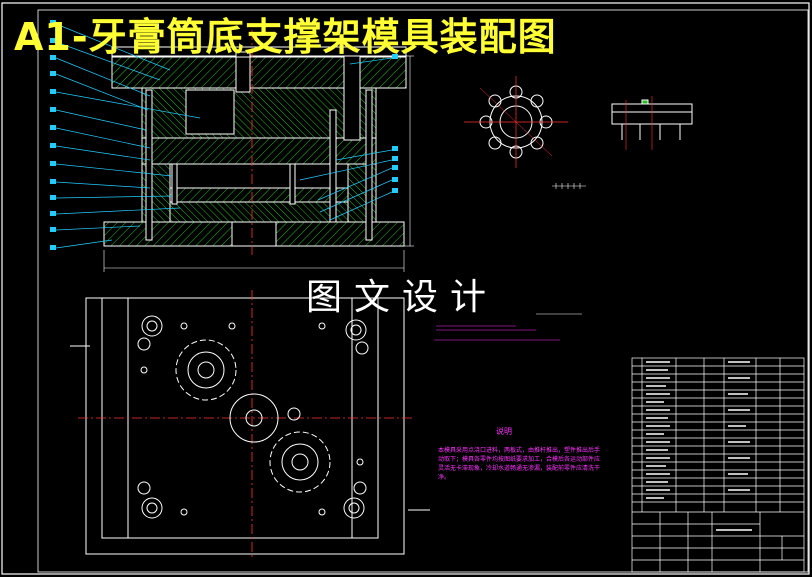 The height and width of the screenshot is (577, 812). I want to click on notes-title: 说明, so click(504, 431).